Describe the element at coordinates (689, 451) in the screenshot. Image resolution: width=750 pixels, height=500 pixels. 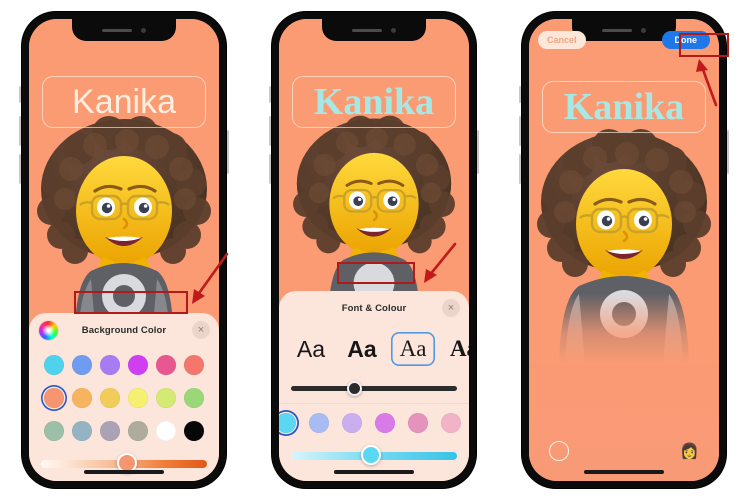
I see `memoji-face-icon: 👩` at that location.